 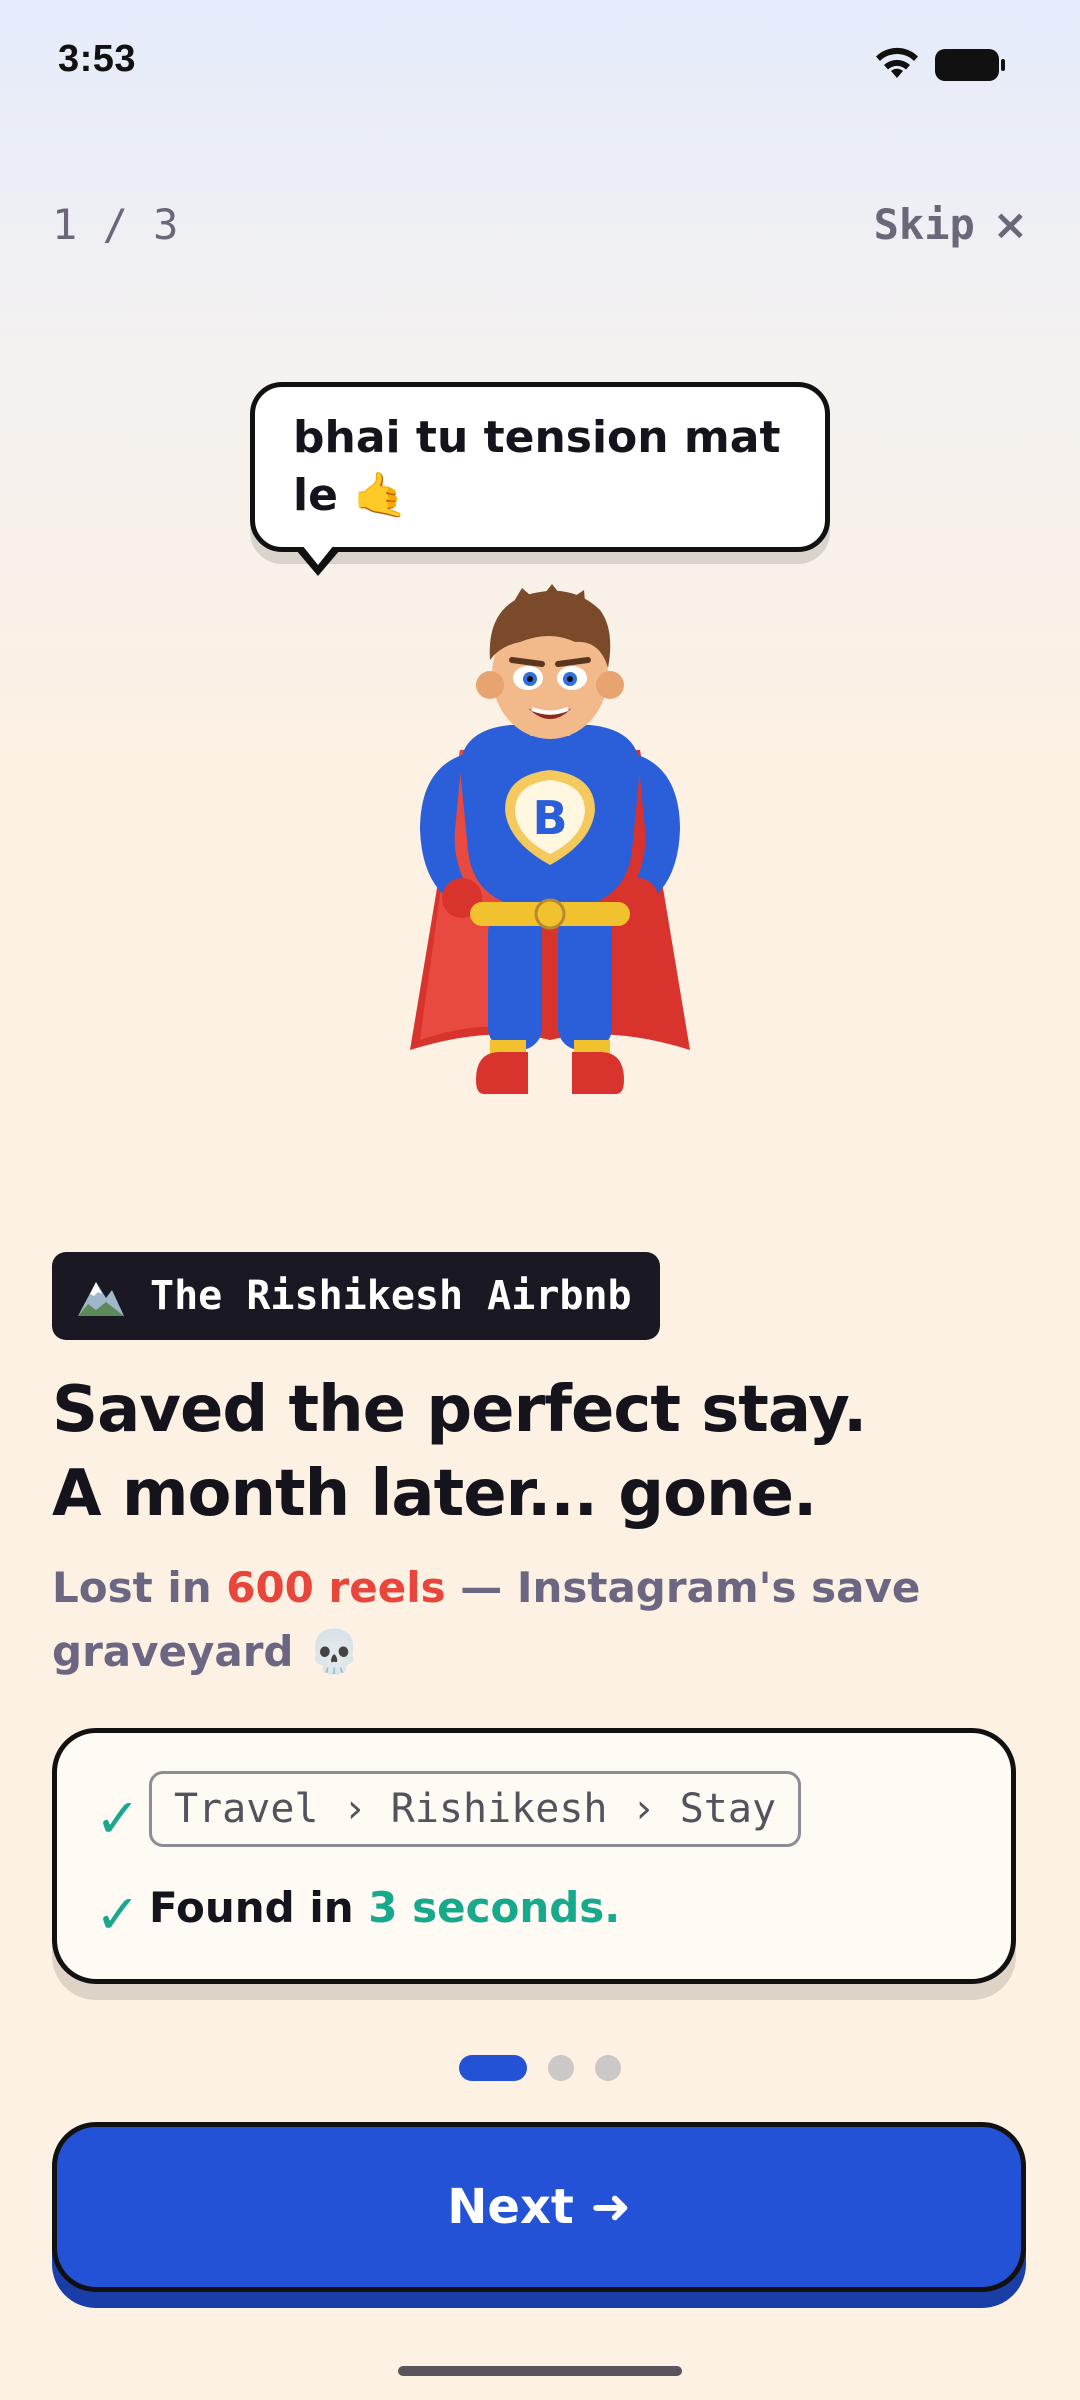 What do you see at coordinates (101, 1299) in the screenshot?
I see `mountain-icon` at bounding box center [101, 1299].